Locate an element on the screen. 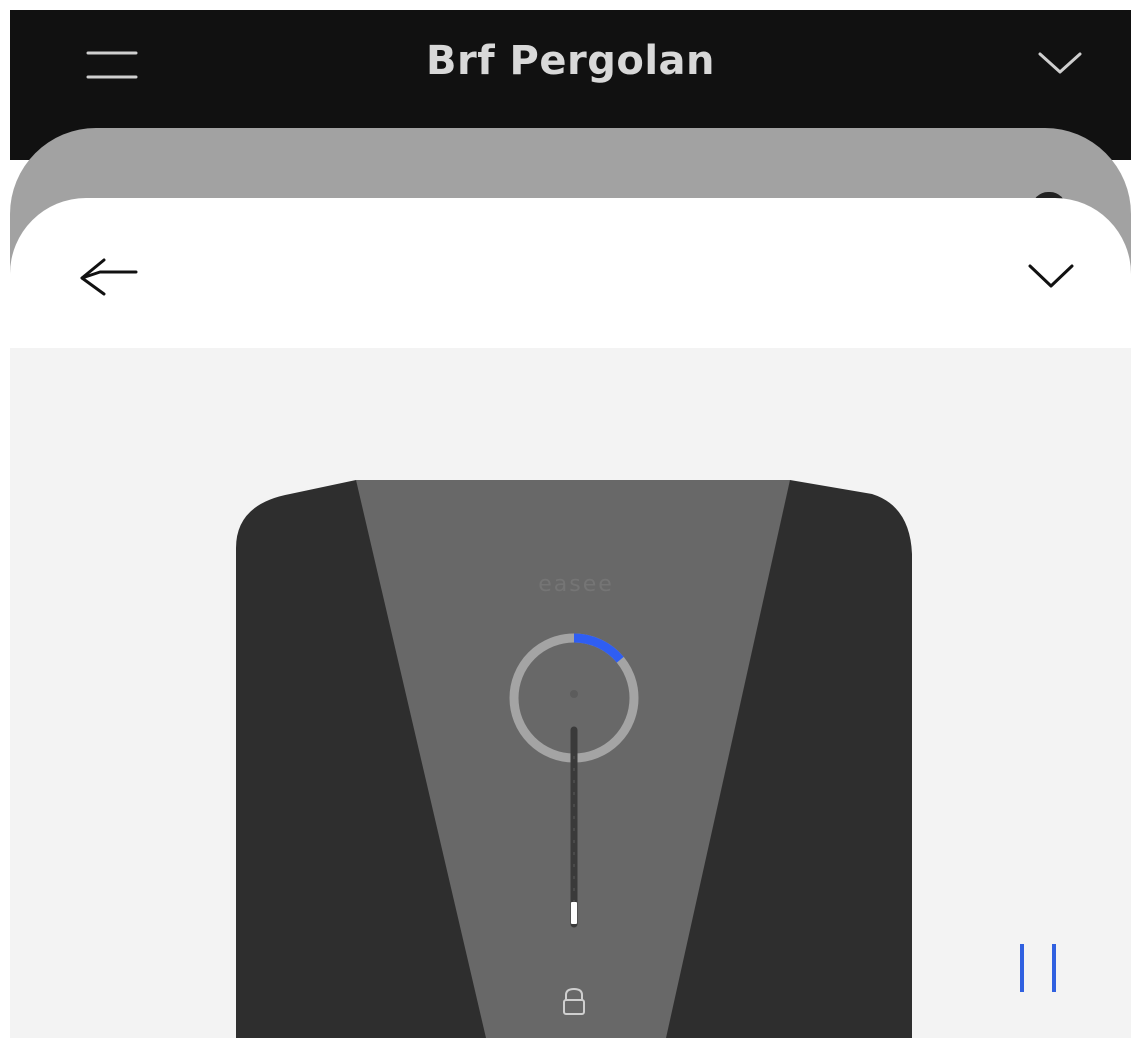 This screenshot has height=1038, width=1131. pause-icon is located at coordinates (1044, 968).